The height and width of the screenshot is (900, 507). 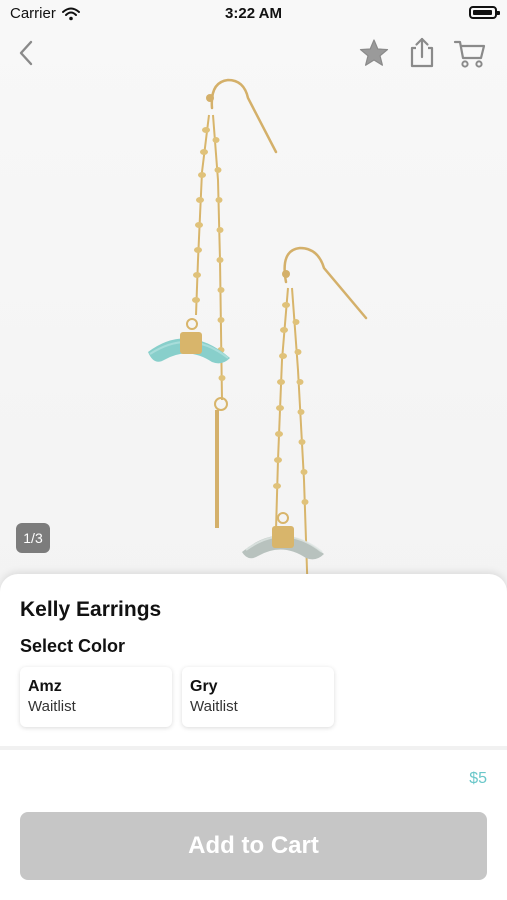 I want to click on color-option-gry: Gry Waitlist, so click(x=258, y=697).